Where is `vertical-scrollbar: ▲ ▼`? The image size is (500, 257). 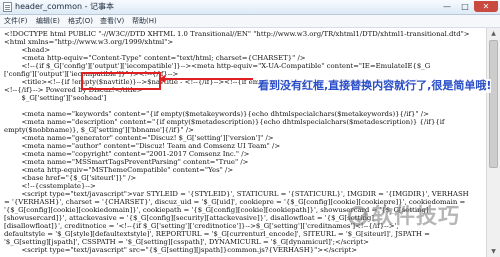
vertical-scrollbar: ▲ ▼ is located at coordinates (493, 142).